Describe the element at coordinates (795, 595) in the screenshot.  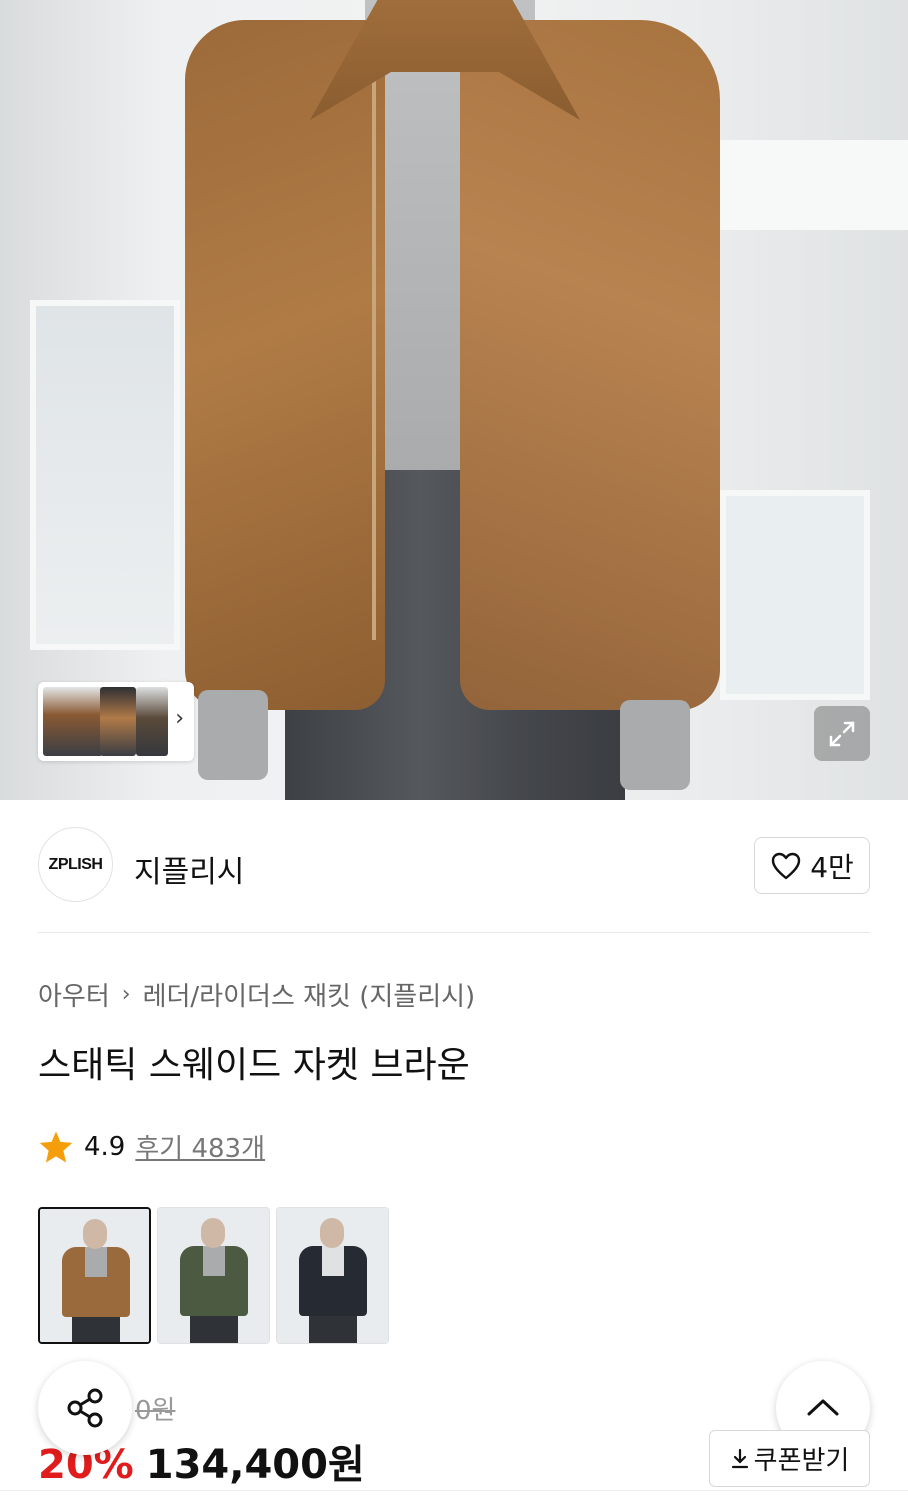
I see `background-window-right` at that location.